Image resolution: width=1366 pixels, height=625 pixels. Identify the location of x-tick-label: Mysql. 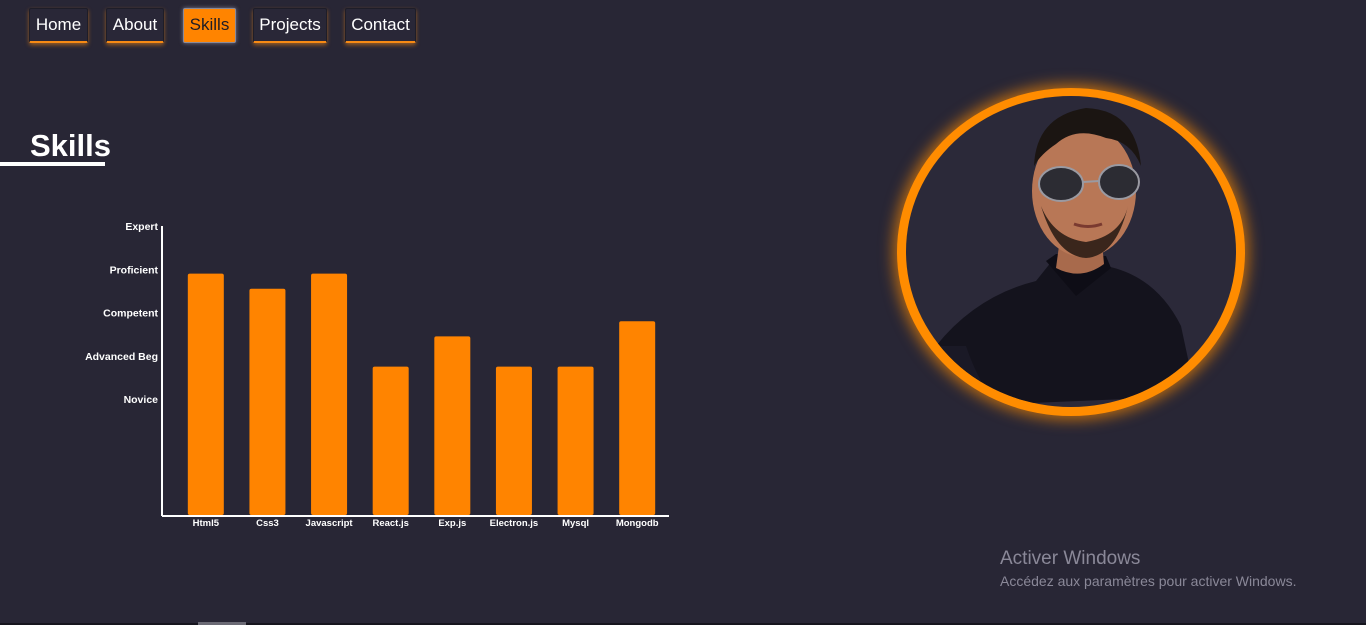
(575, 523).